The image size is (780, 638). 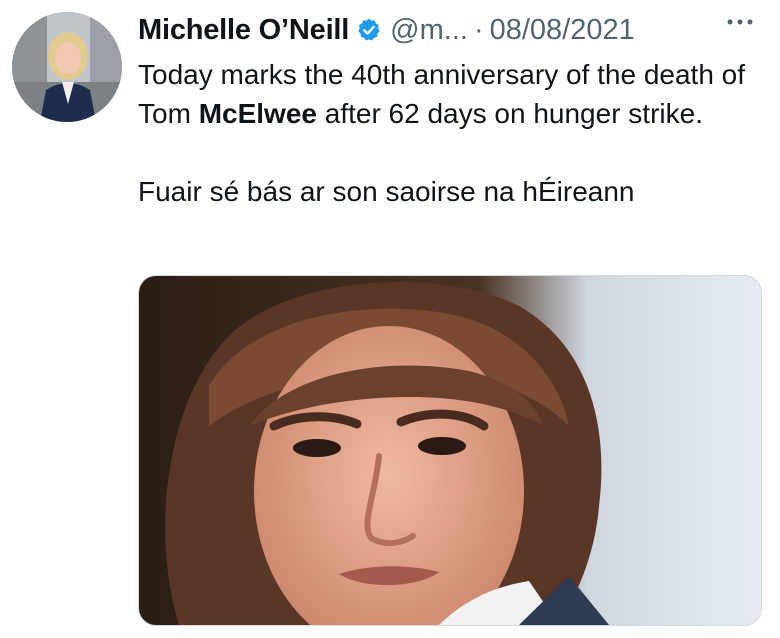 What do you see at coordinates (386, 191) in the screenshot?
I see `tweet-text-paragraph-2: Fuair sé bás ar son saoirse na hÉireann` at bounding box center [386, 191].